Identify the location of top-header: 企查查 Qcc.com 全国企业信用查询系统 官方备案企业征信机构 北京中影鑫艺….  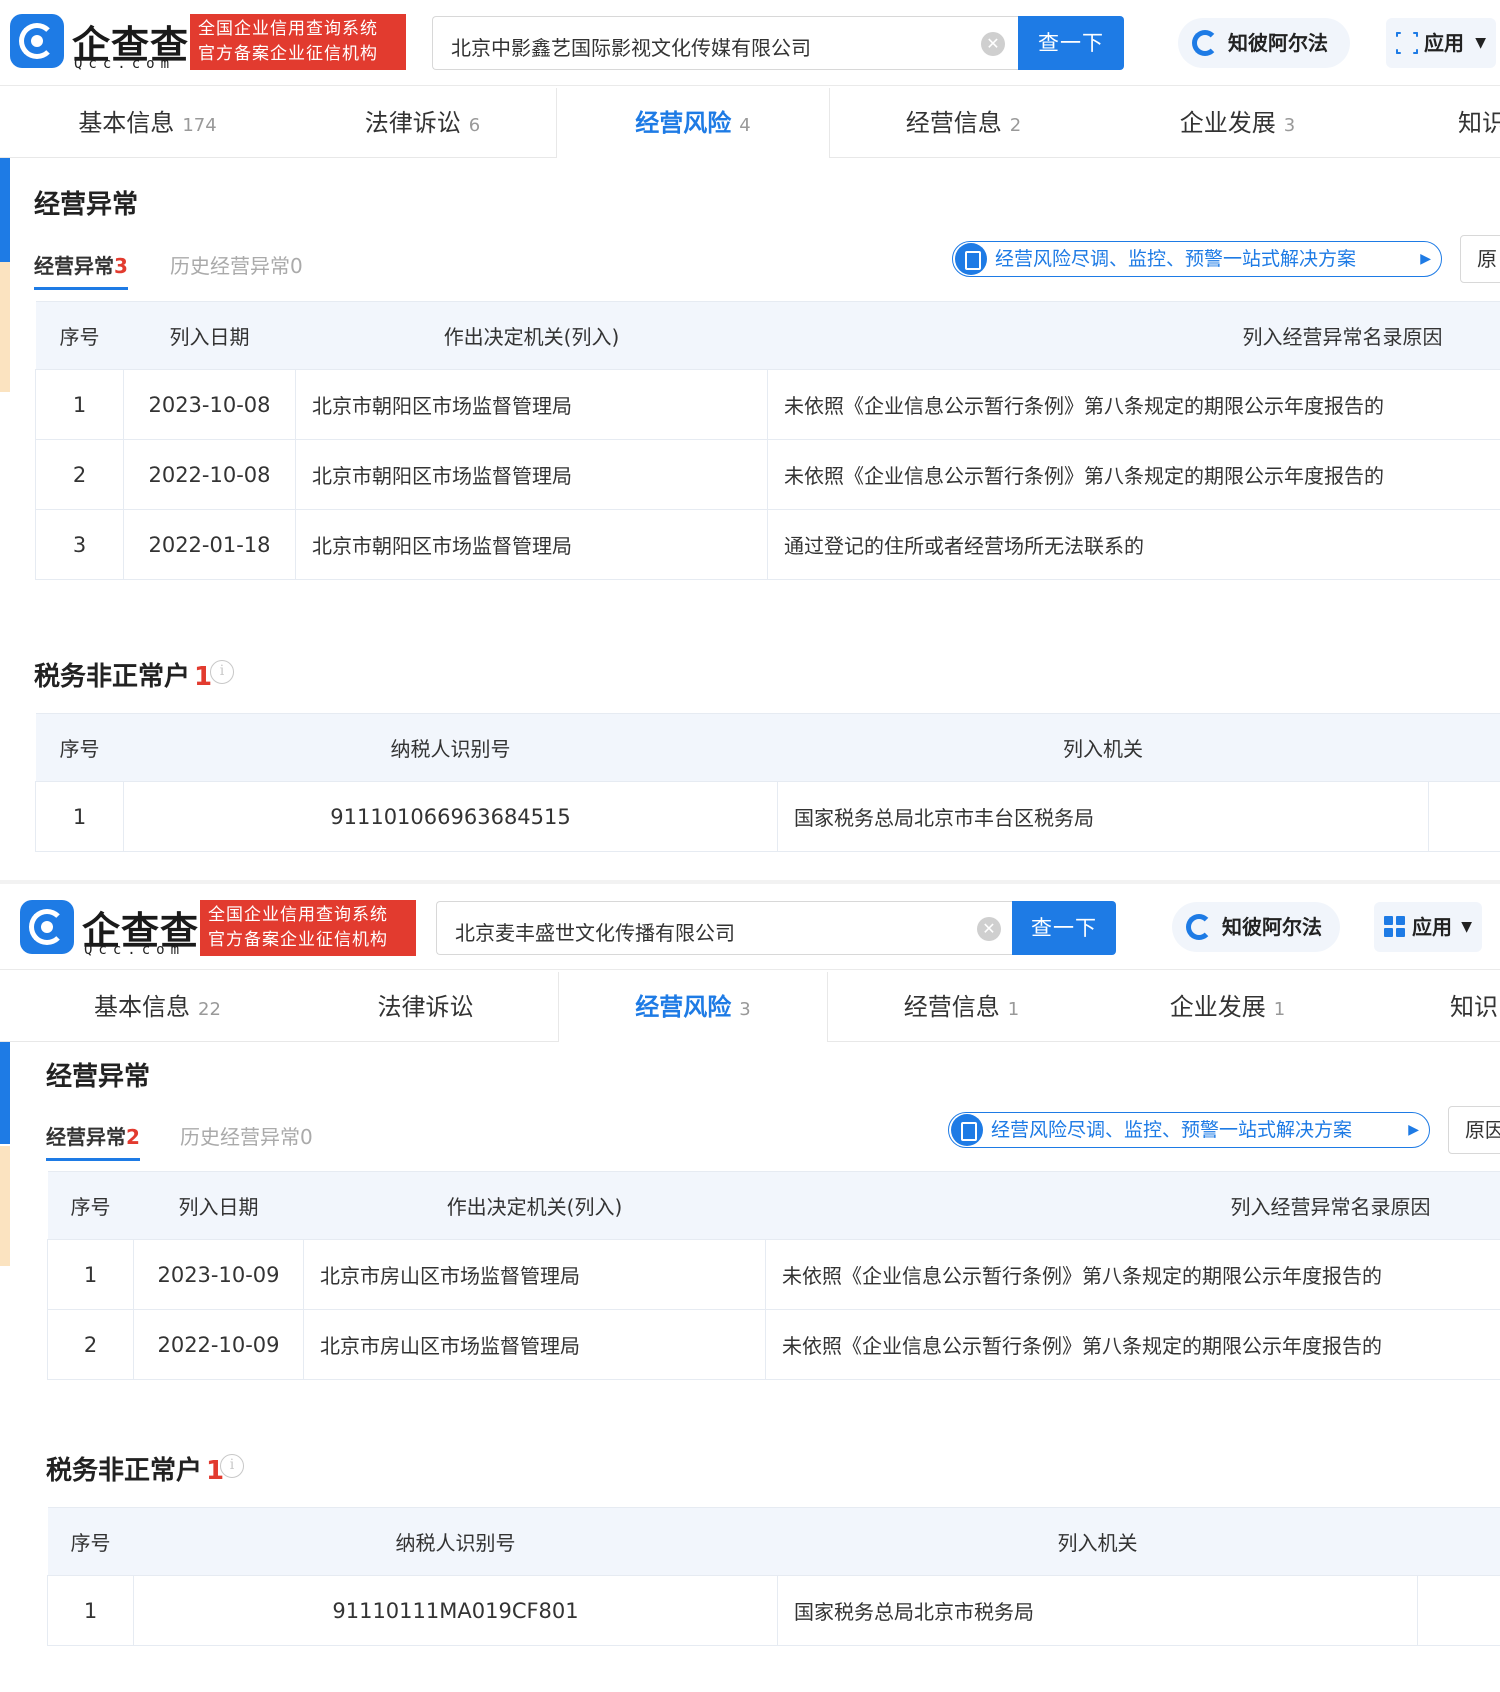
(750, 43).